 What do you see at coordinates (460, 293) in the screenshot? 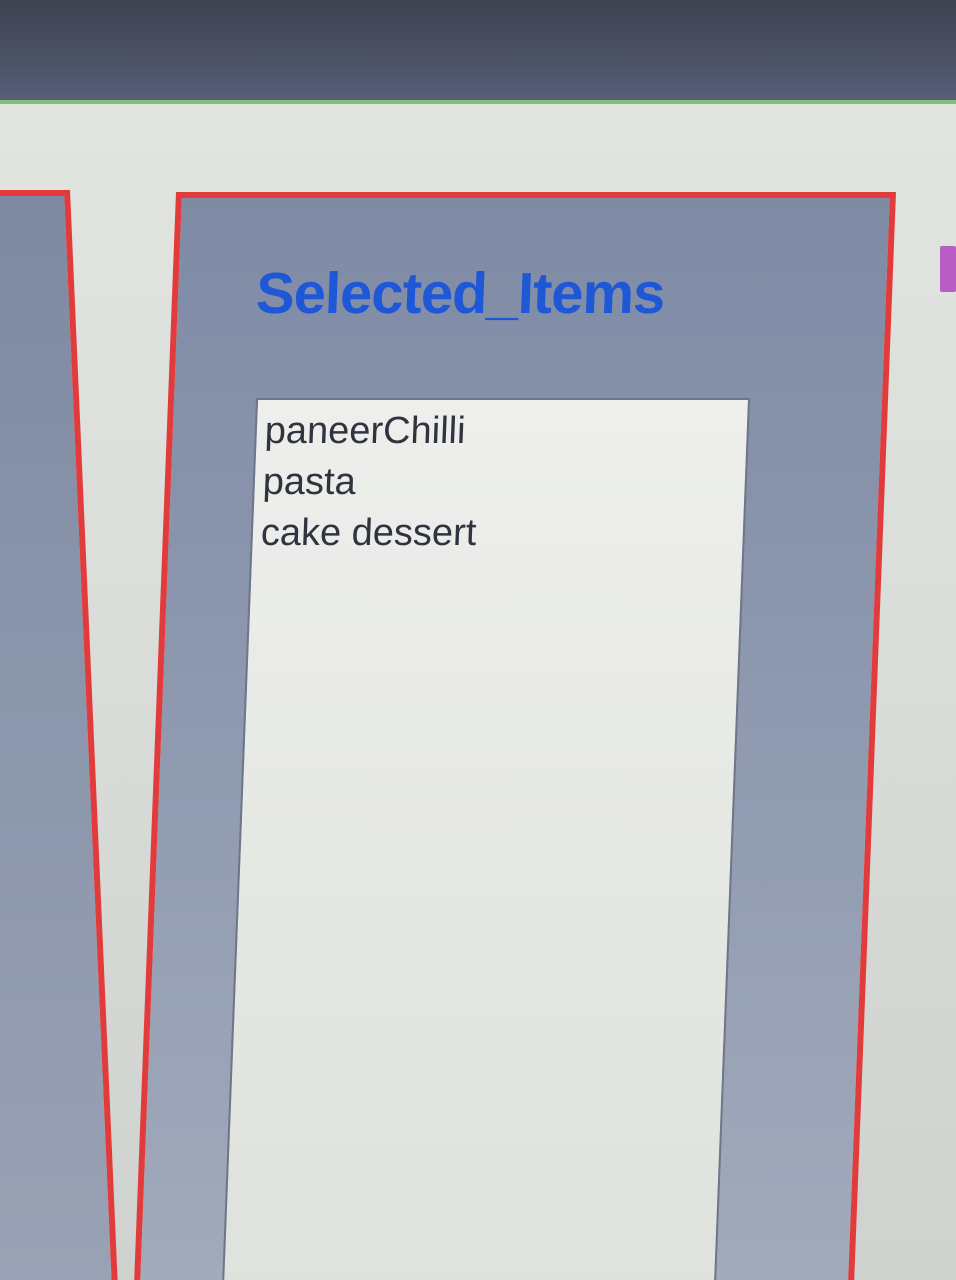
I see `panel-title: Selected_Items` at bounding box center [460, 293].